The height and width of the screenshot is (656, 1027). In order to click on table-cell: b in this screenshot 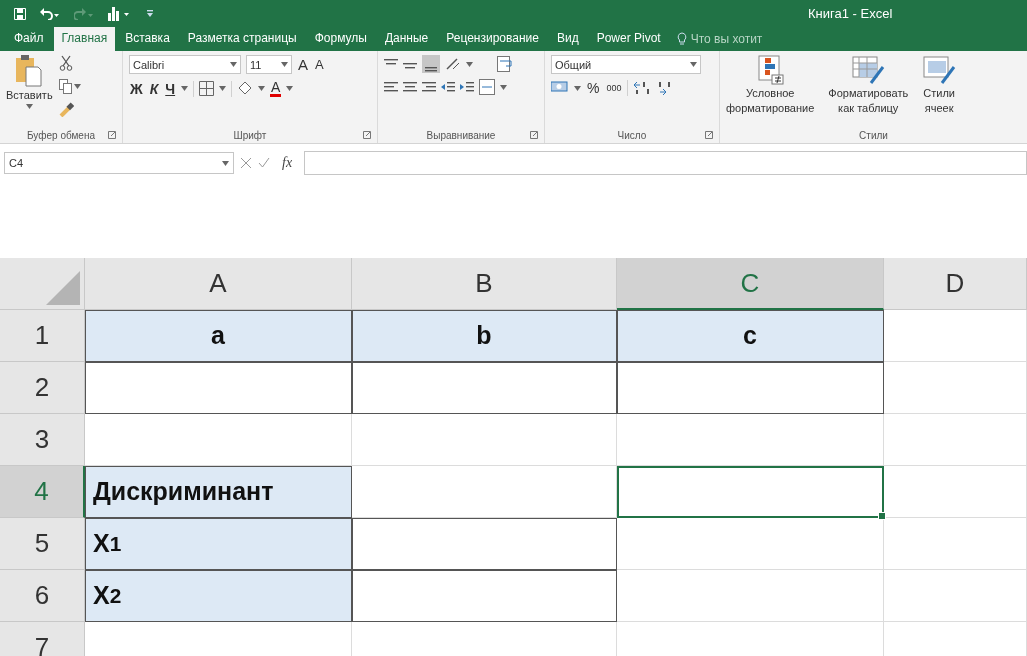, I will do `click(484, 336)`.